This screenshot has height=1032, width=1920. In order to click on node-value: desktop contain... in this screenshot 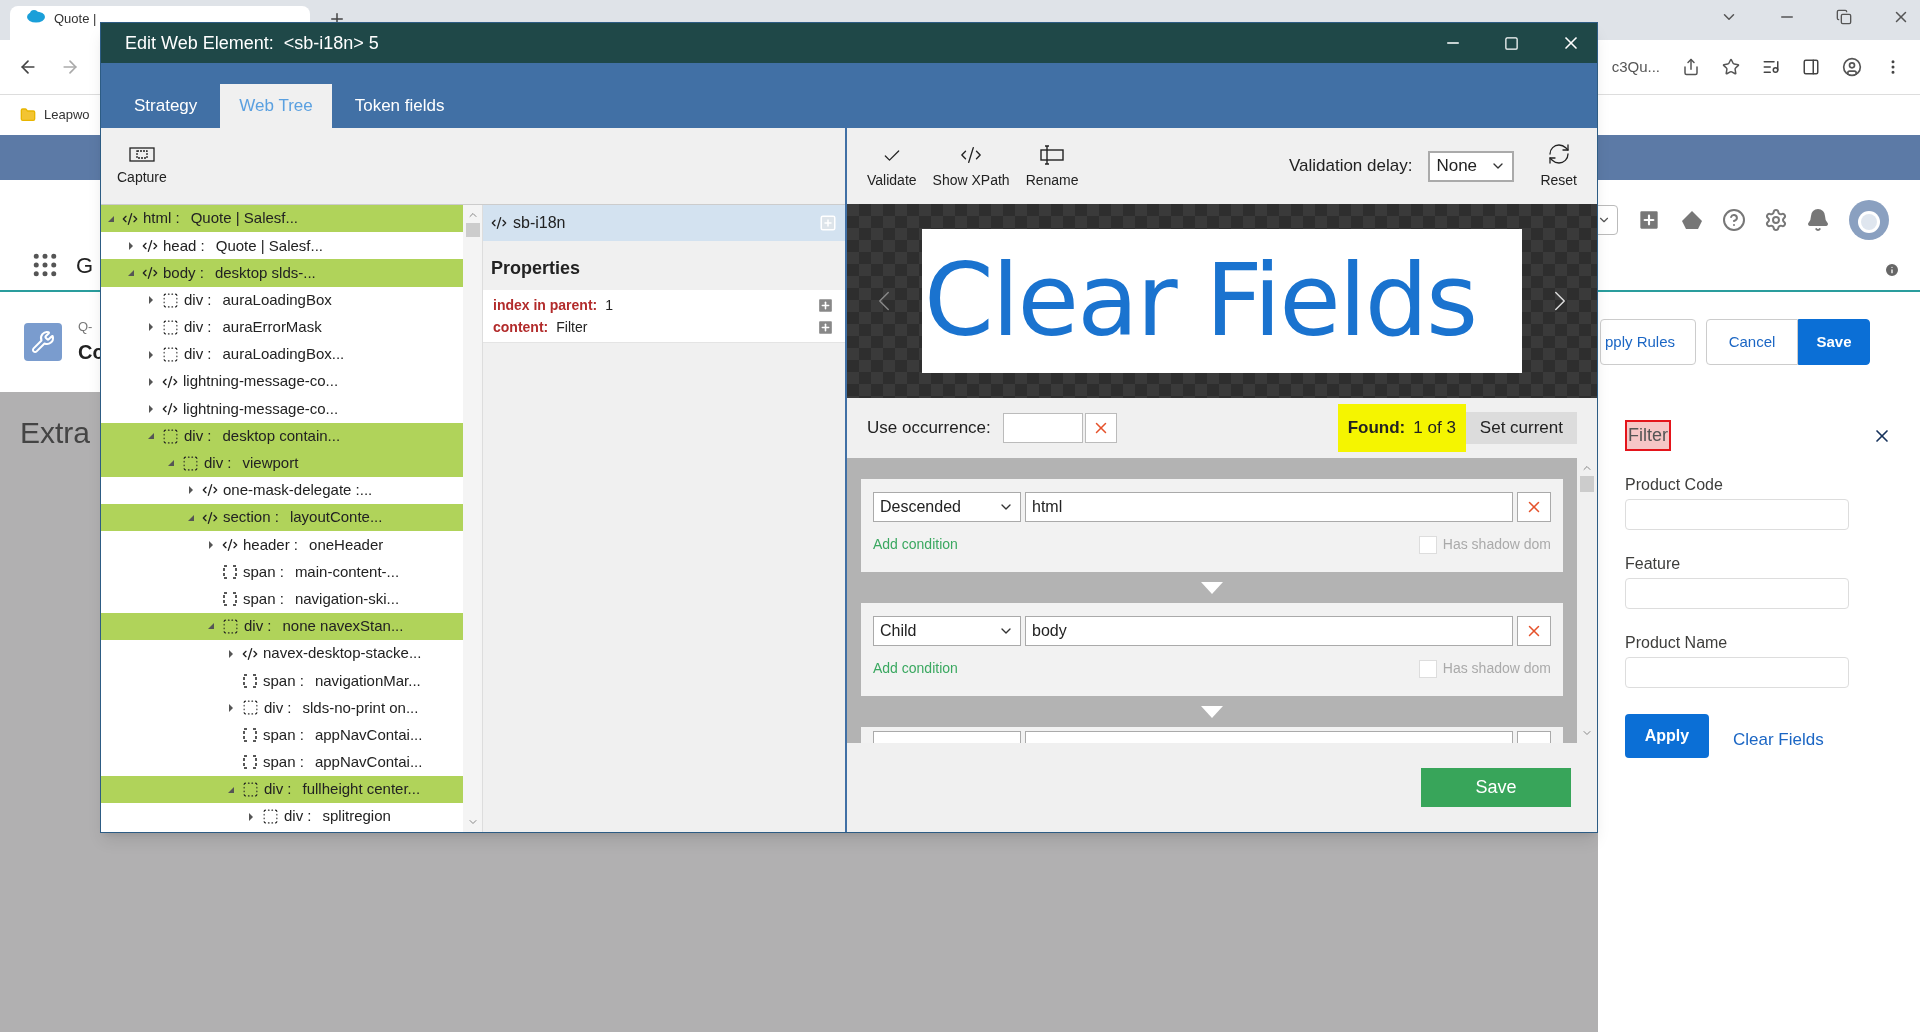, I will do `click(281, 435)`.